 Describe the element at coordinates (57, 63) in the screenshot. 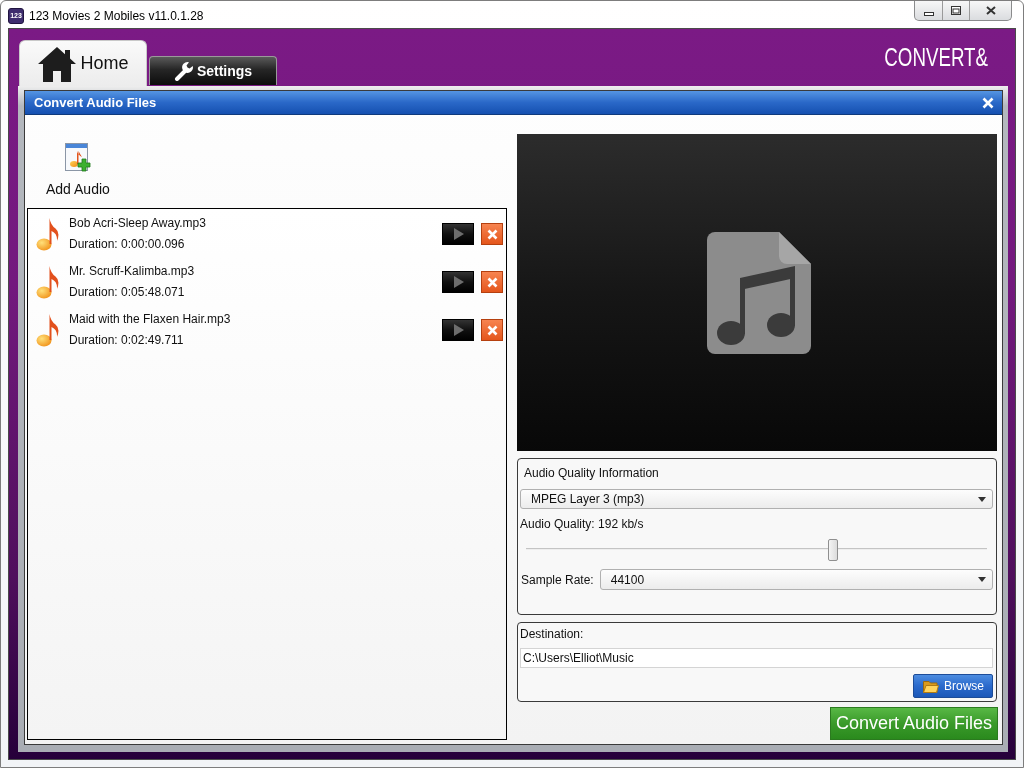

I see `house-icon` at that location.